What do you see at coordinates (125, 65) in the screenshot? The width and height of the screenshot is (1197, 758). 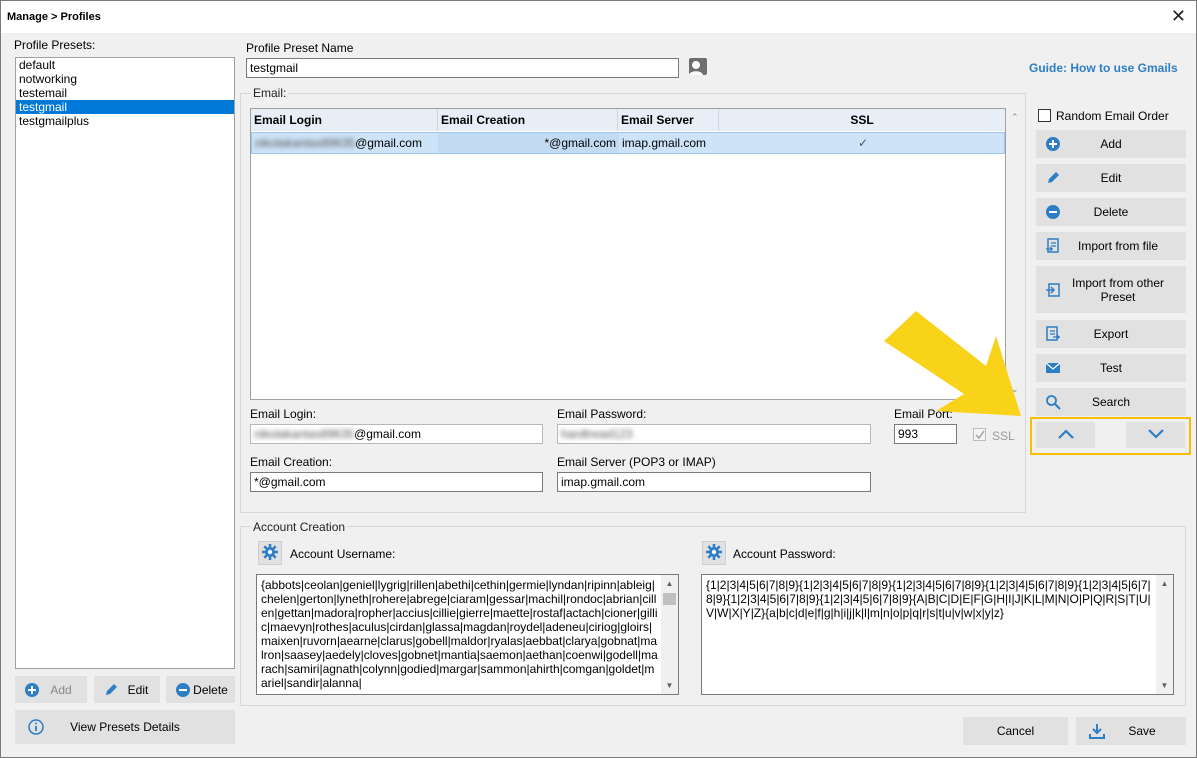 I see `preset-item-default: default` at bounding box center [125, 65].